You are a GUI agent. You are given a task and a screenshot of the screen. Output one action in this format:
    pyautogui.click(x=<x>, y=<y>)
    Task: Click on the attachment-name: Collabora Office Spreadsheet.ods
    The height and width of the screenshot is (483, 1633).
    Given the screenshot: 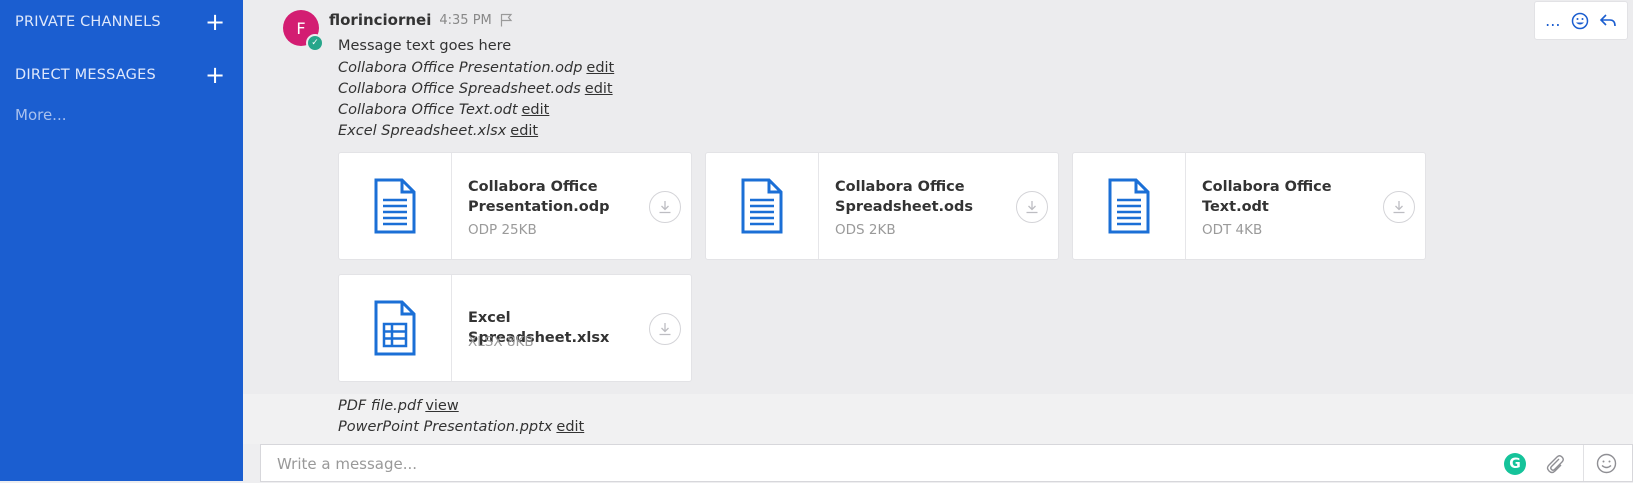 What is the action you would take?
    pyautogui.click(x=920, y=197)
    